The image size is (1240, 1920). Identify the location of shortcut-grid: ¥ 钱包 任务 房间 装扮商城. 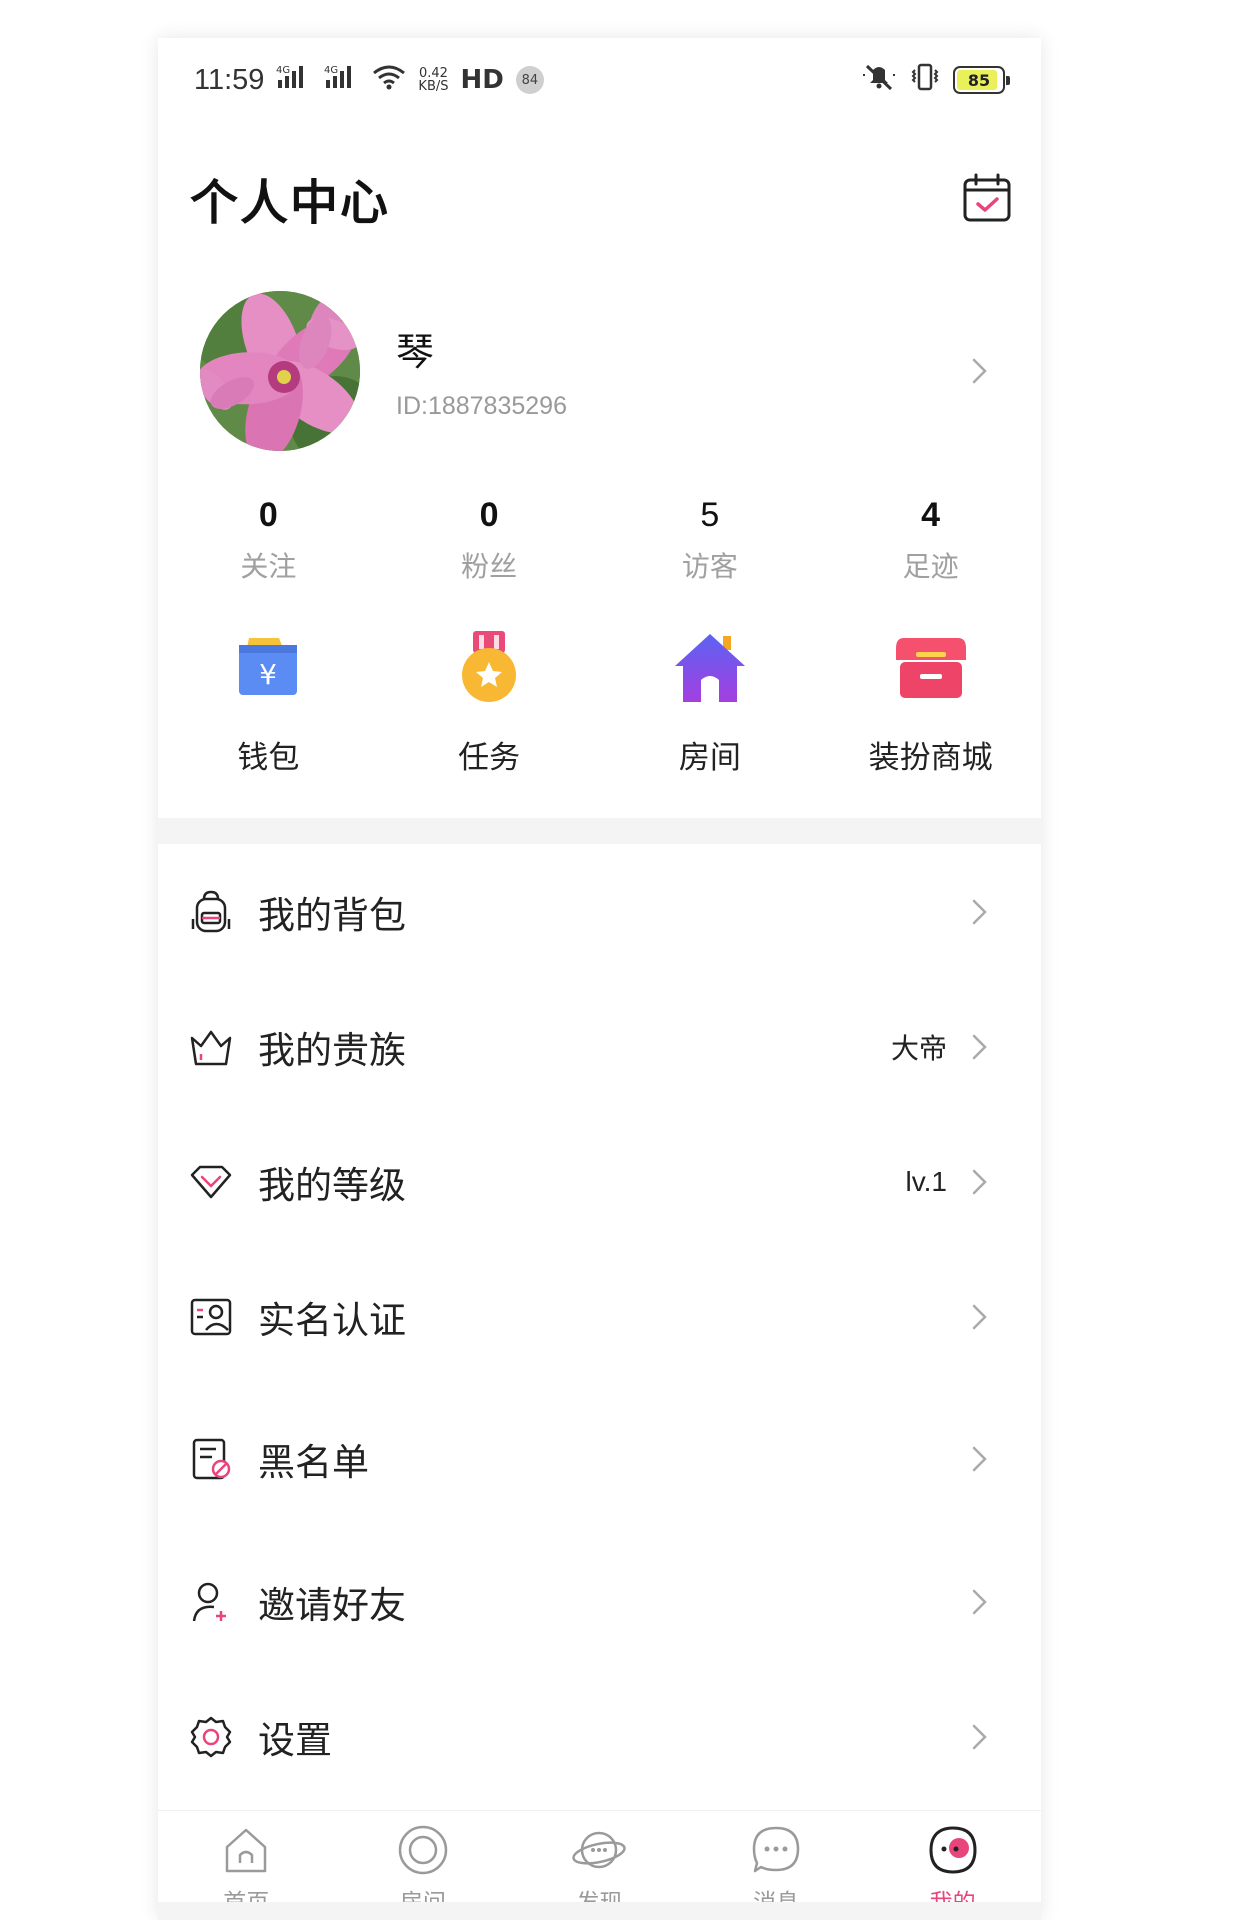
(599, 708).